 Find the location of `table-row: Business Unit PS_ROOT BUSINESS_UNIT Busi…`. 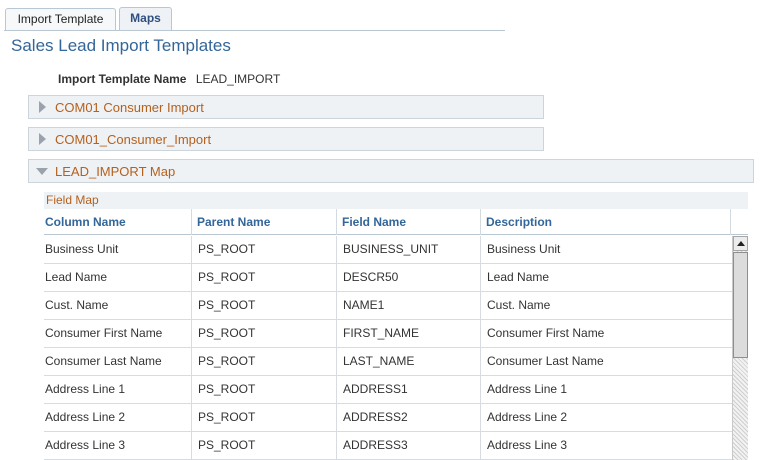

table-row: Business Unit PS_ROOT BUSINESS_UNIT Busi… is located at coordinates (388, 250).